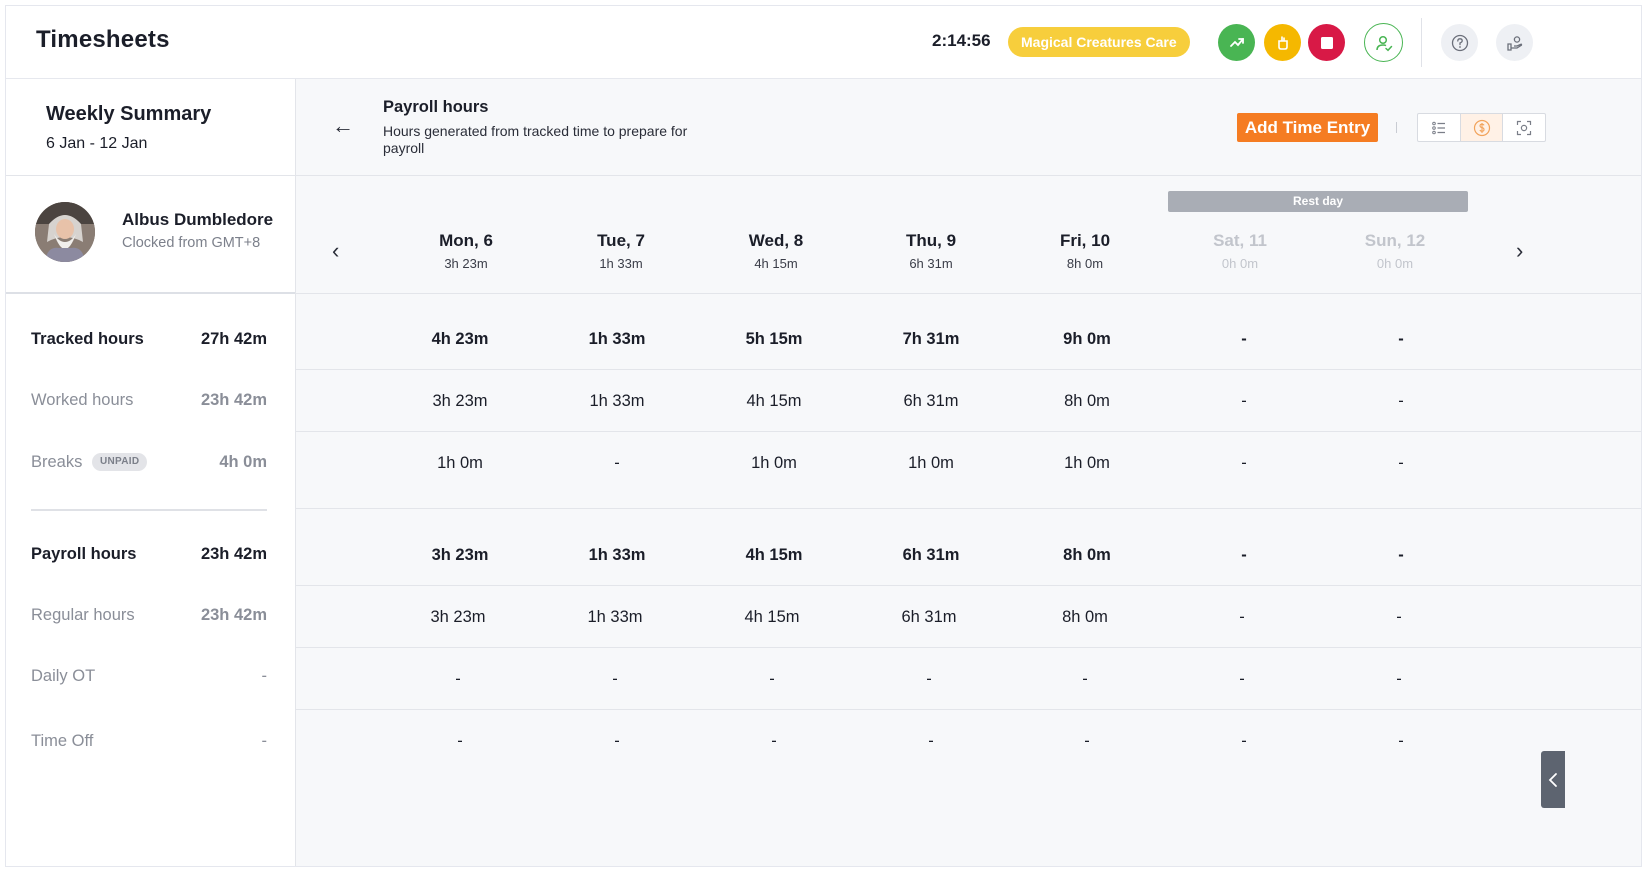  What do you see at coordinates (436, 107) in the screenshot?
I see `panel-title: Payroll hours` at bounding box center [436, 107].